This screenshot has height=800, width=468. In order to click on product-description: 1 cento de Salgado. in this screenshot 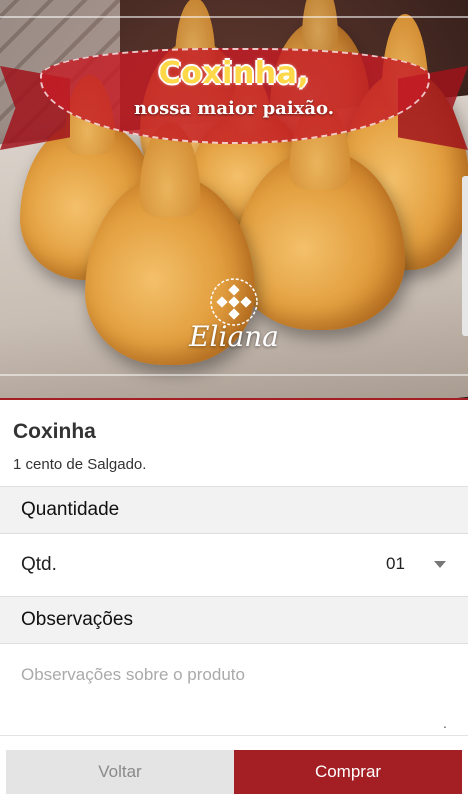, I will do `click(80, 464)`.